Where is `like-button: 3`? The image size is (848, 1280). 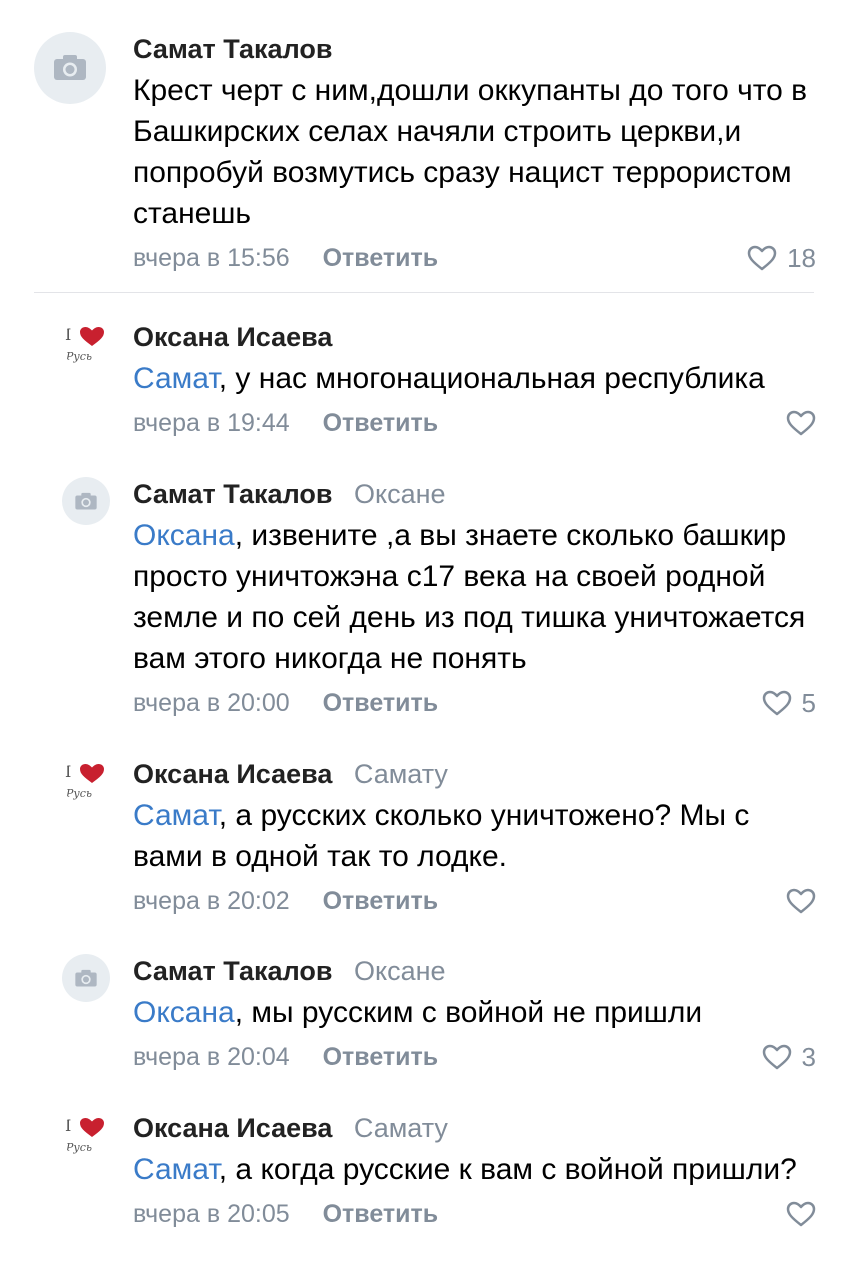 like-button: 3 is located at coordinates (789, 1057).